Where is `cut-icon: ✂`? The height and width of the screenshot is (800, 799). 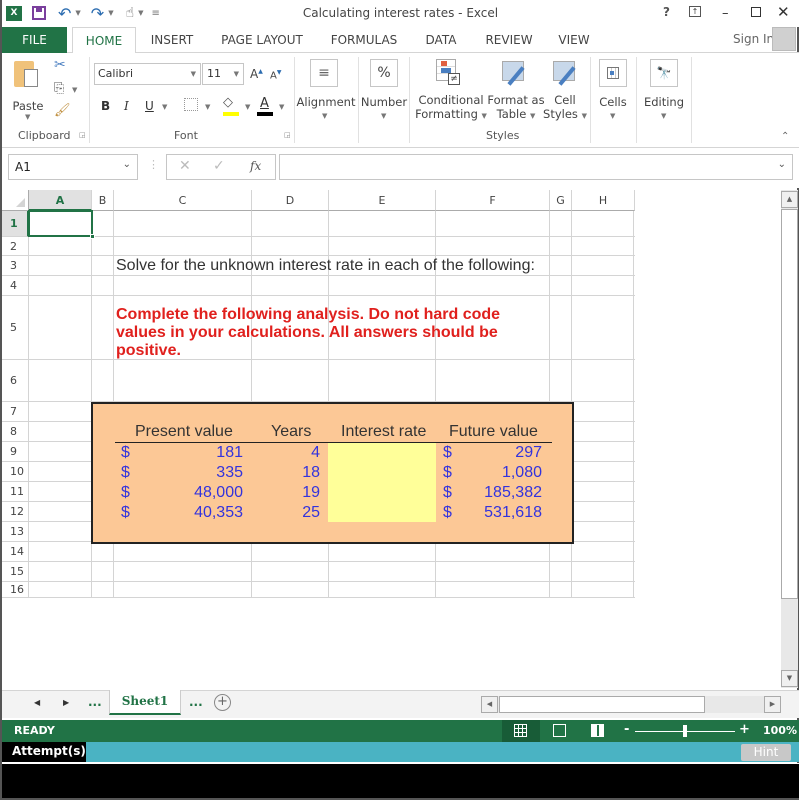 cut-icon: ✂ is located at coordinates (60, 65).